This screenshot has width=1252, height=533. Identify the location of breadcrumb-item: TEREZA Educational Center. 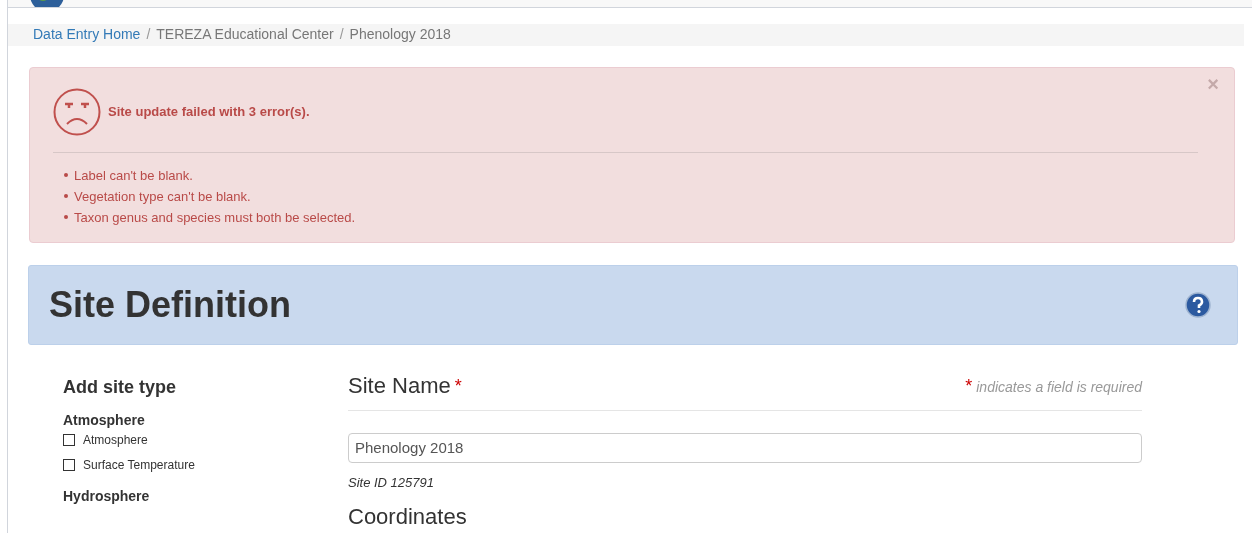
(245, 34).